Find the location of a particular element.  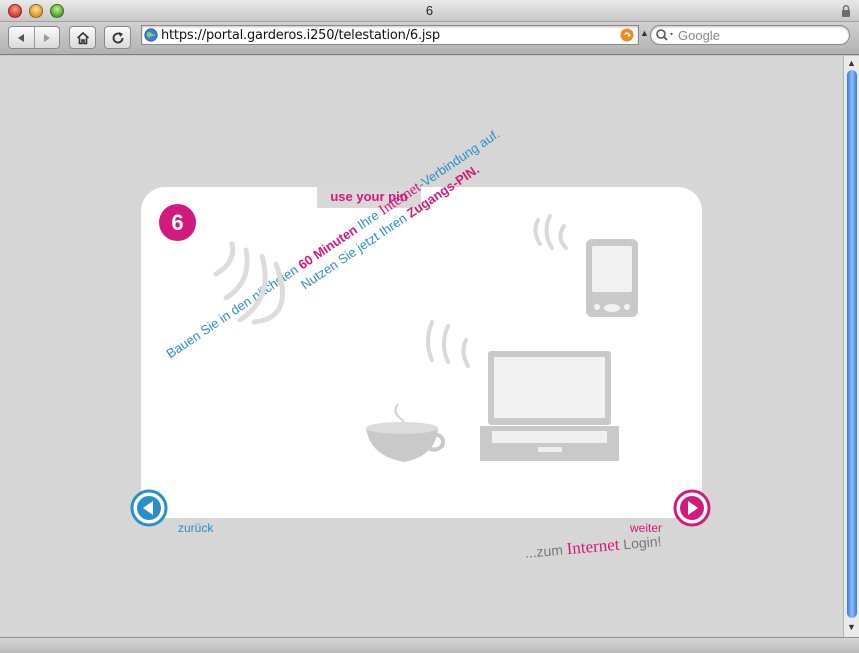

status-bar is located at coordinates (429, 645).